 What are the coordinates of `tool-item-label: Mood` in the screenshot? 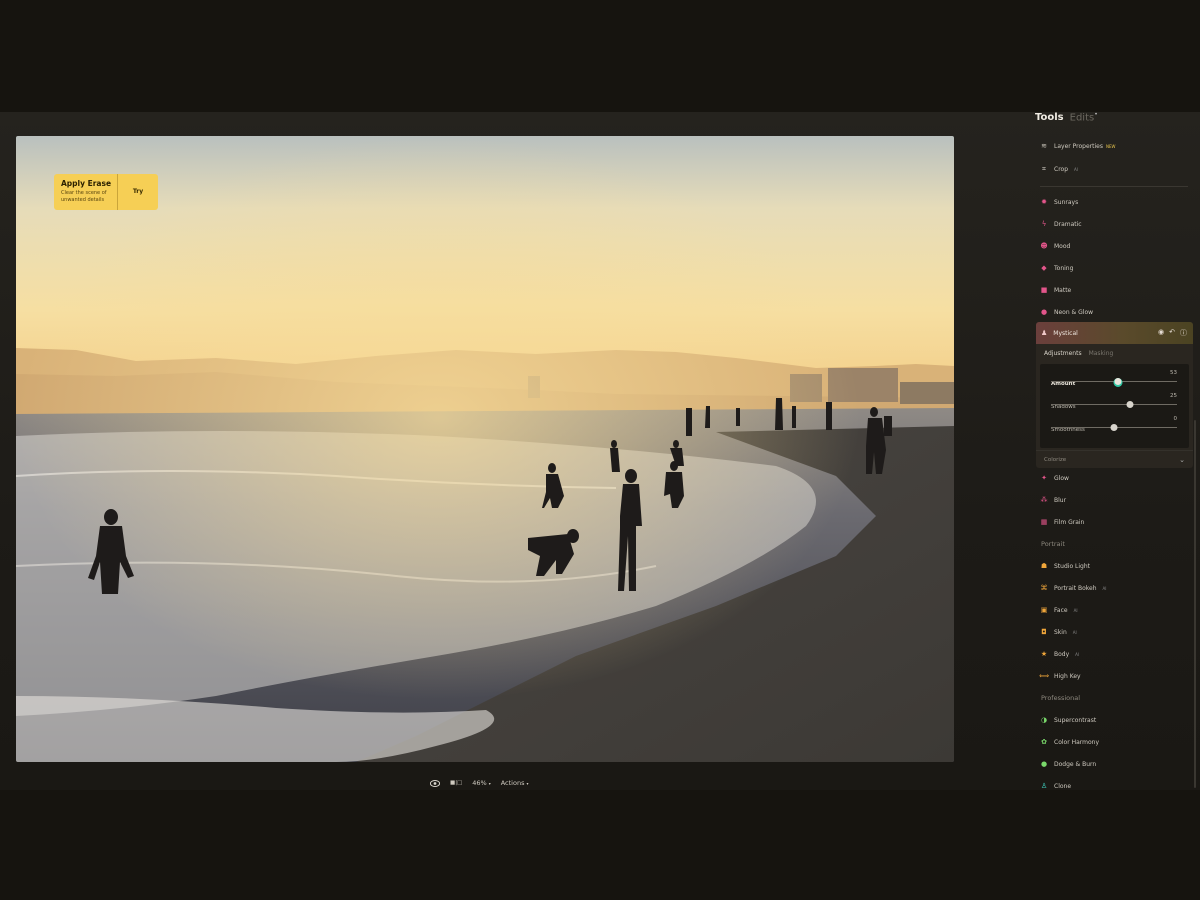 It's located at (1062, 246).